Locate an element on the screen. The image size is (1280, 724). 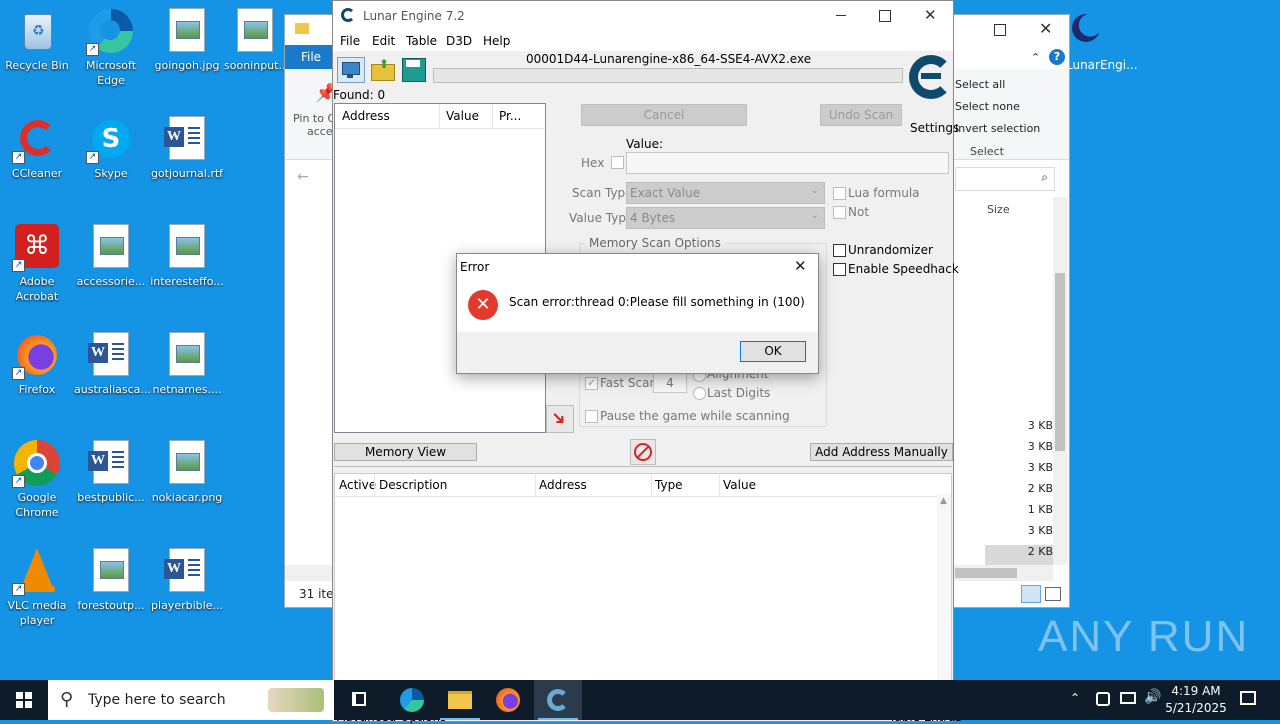
desktop-icon-nokiacar: nokiacar.png is located at coordinates (187, 472).